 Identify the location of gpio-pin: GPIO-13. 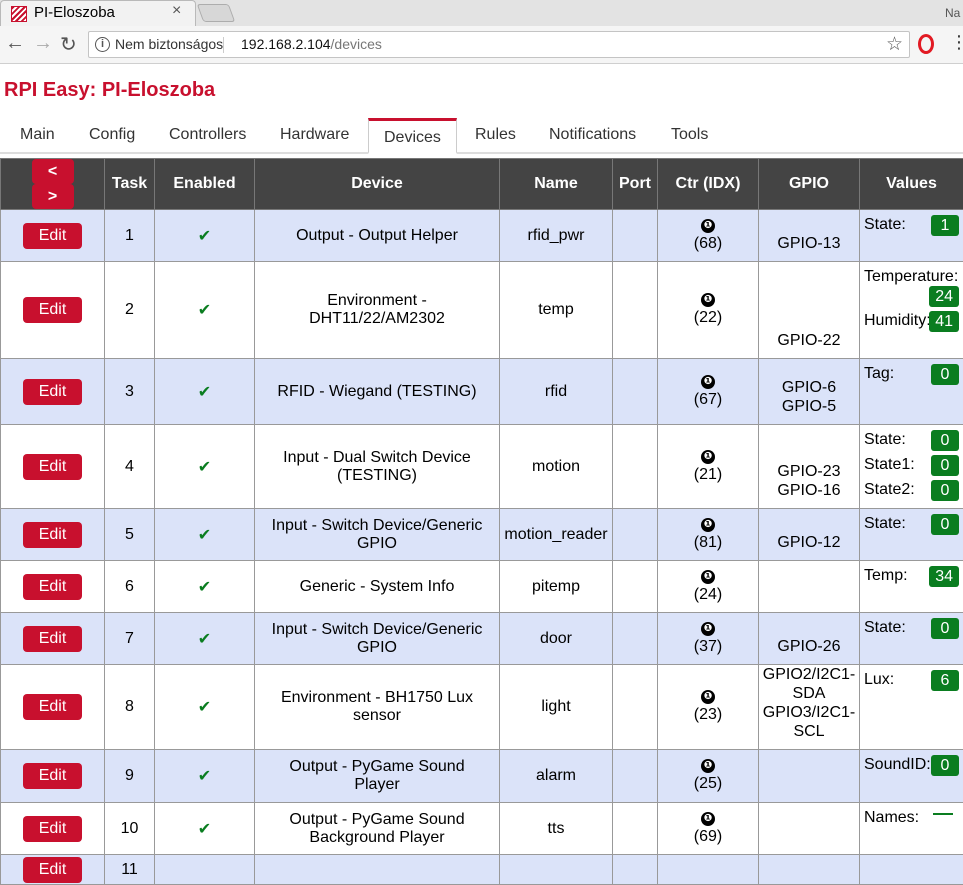
(809, 243).